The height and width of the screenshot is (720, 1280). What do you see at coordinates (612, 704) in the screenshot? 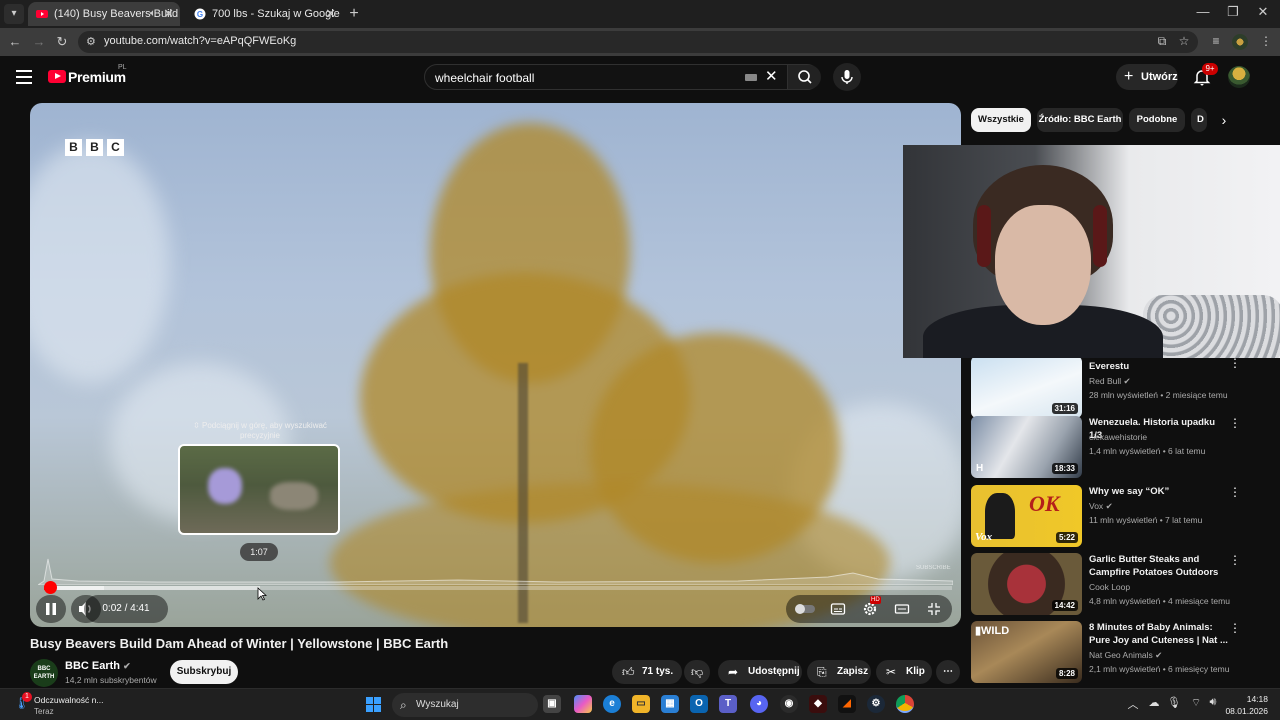
I see `edge-icon: e` at bounding box center [612, 704].